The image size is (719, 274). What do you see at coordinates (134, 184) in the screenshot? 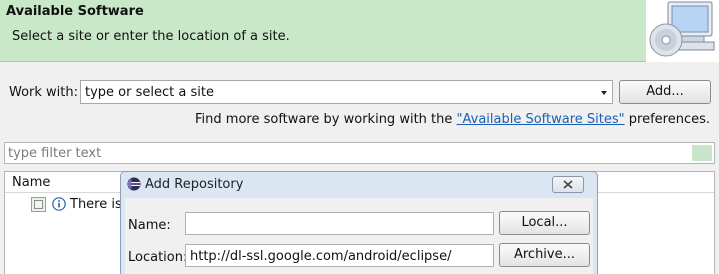
I see `eclipse-icon` at bounding box center [134, 184].